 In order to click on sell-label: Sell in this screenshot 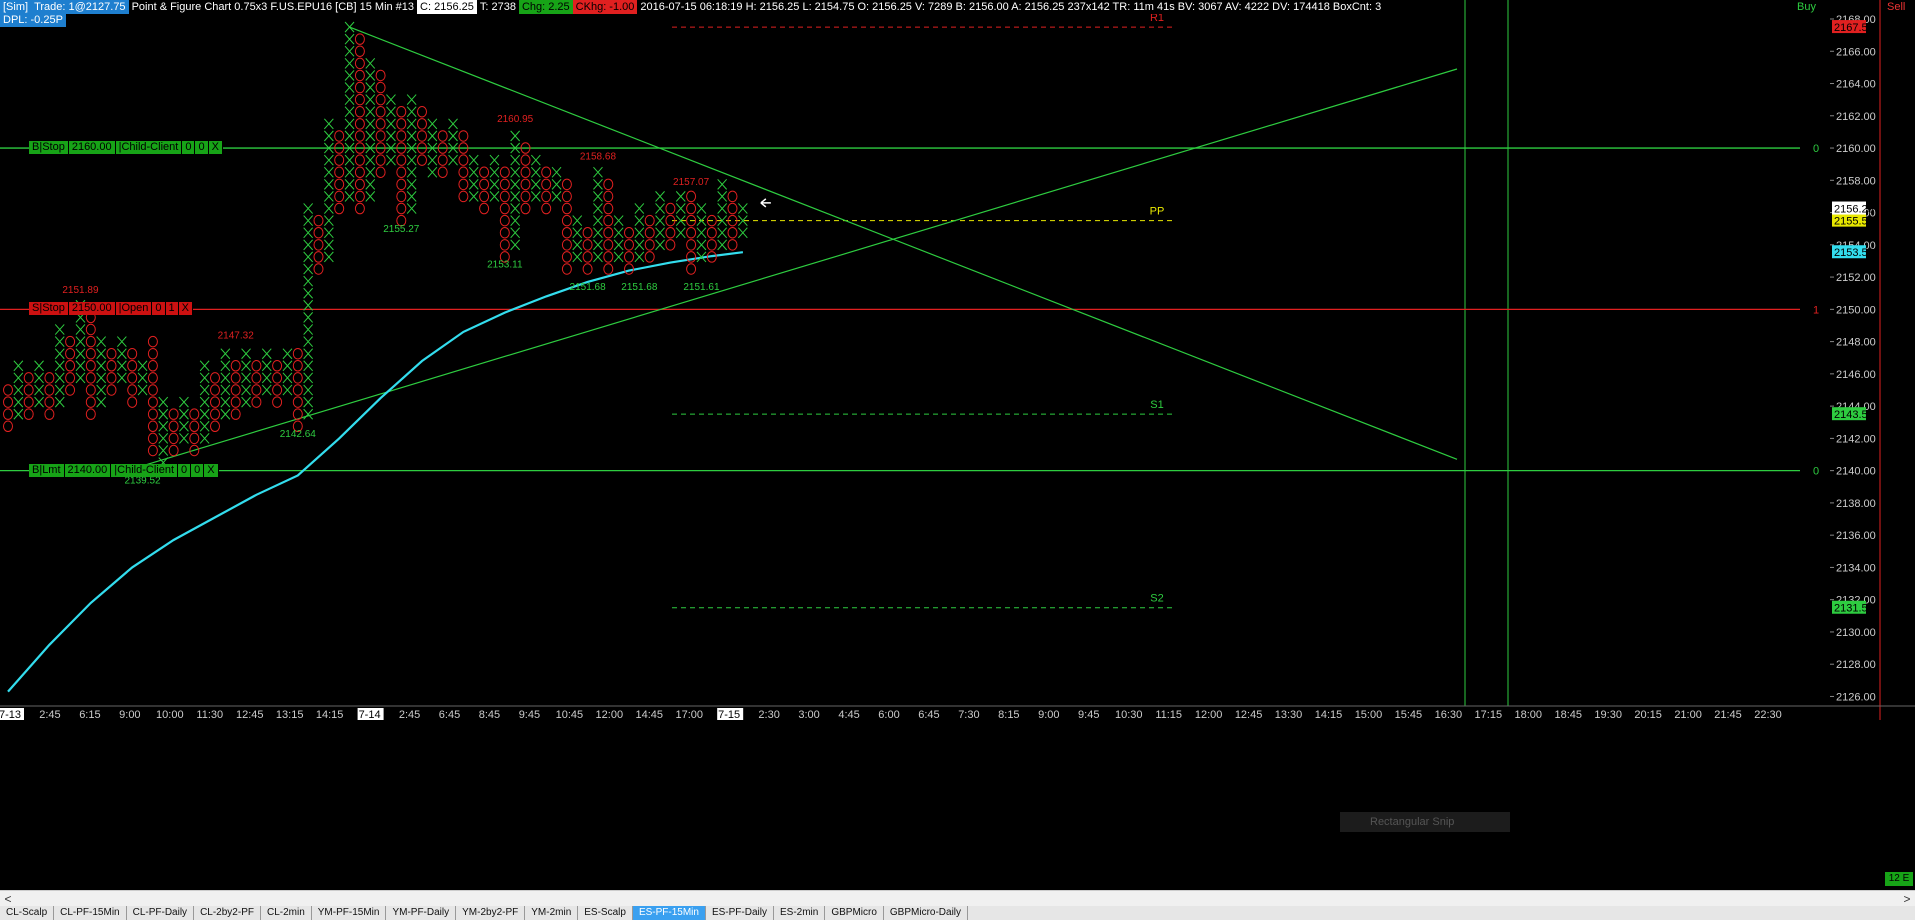, I will do `click(1896, 7)`.